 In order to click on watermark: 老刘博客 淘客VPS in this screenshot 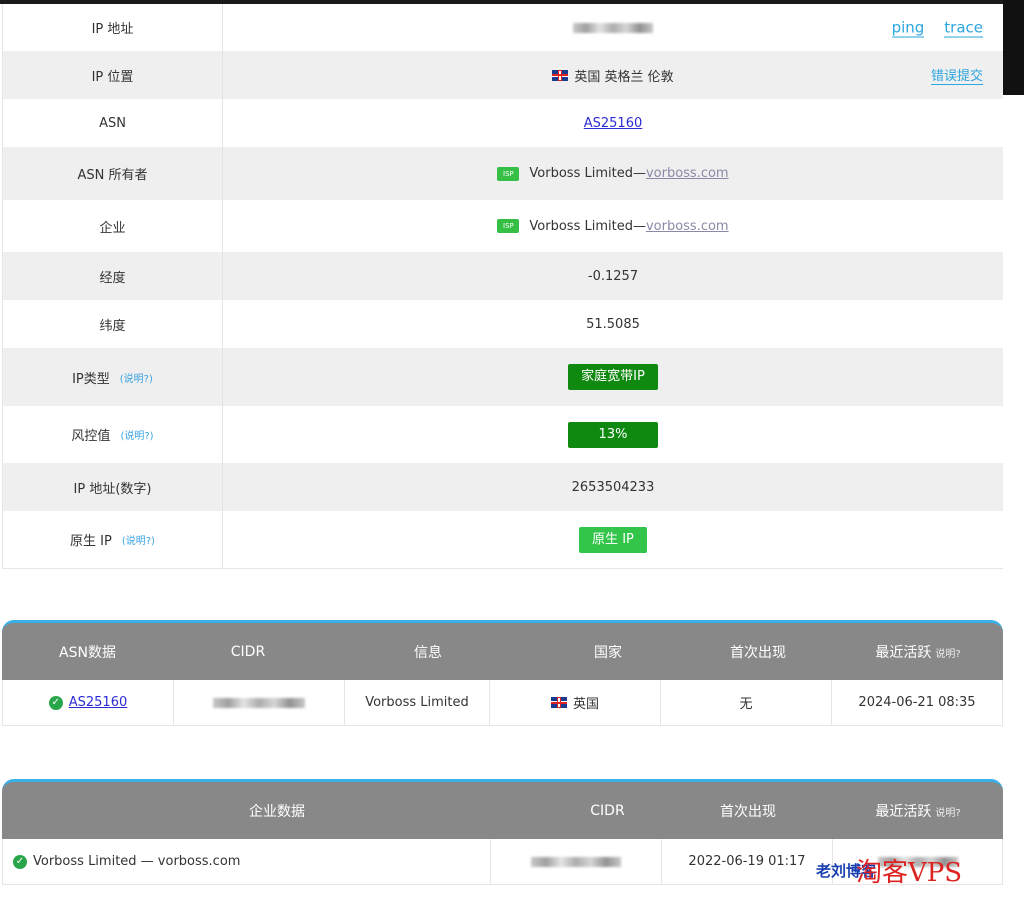, I will do `click(920, 872)`.